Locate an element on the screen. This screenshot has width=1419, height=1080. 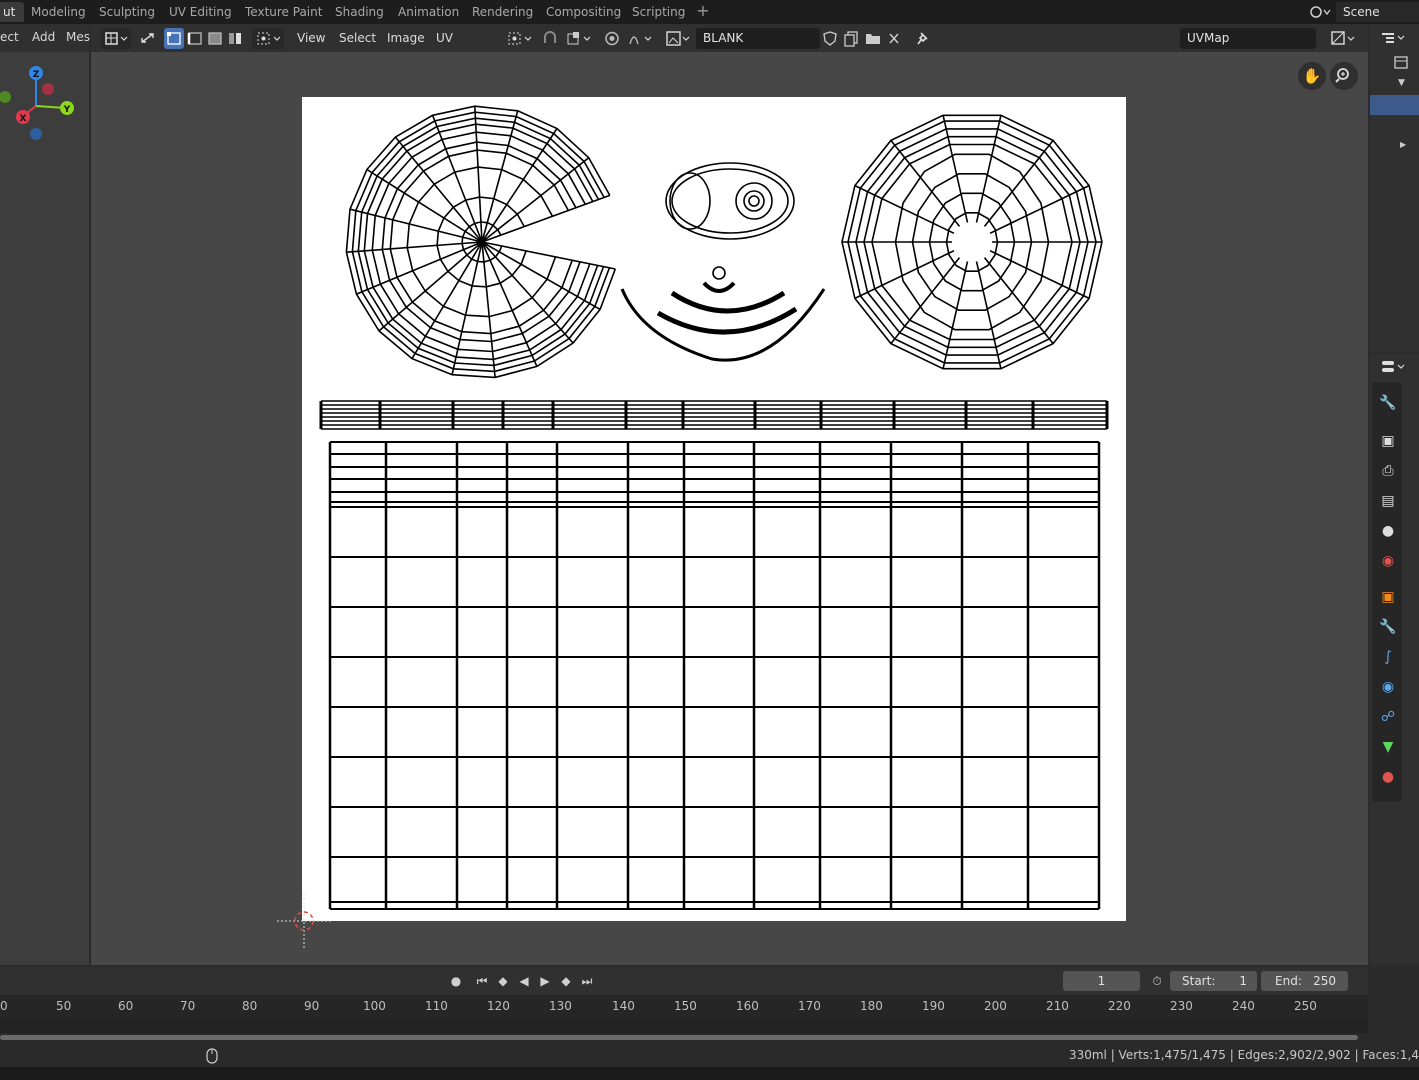
frame-tick-label: 130 is located at coordinates (560, 1006).